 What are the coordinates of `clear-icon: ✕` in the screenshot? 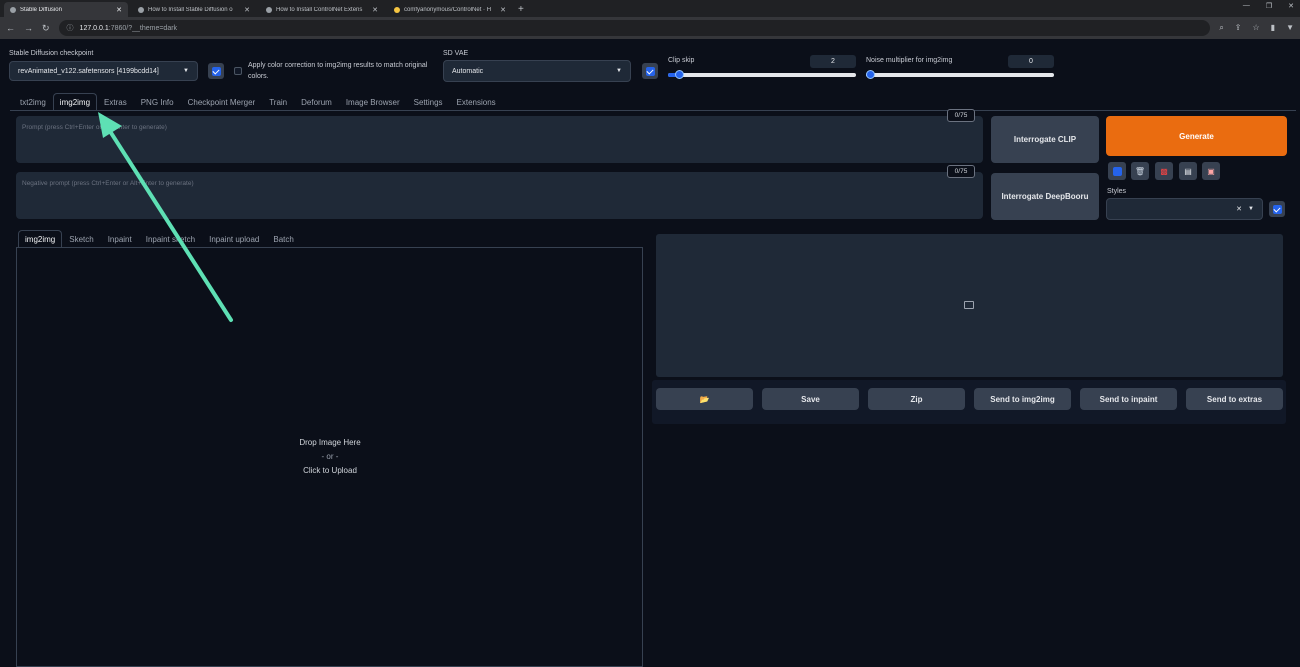 It's located at (1239, 209).